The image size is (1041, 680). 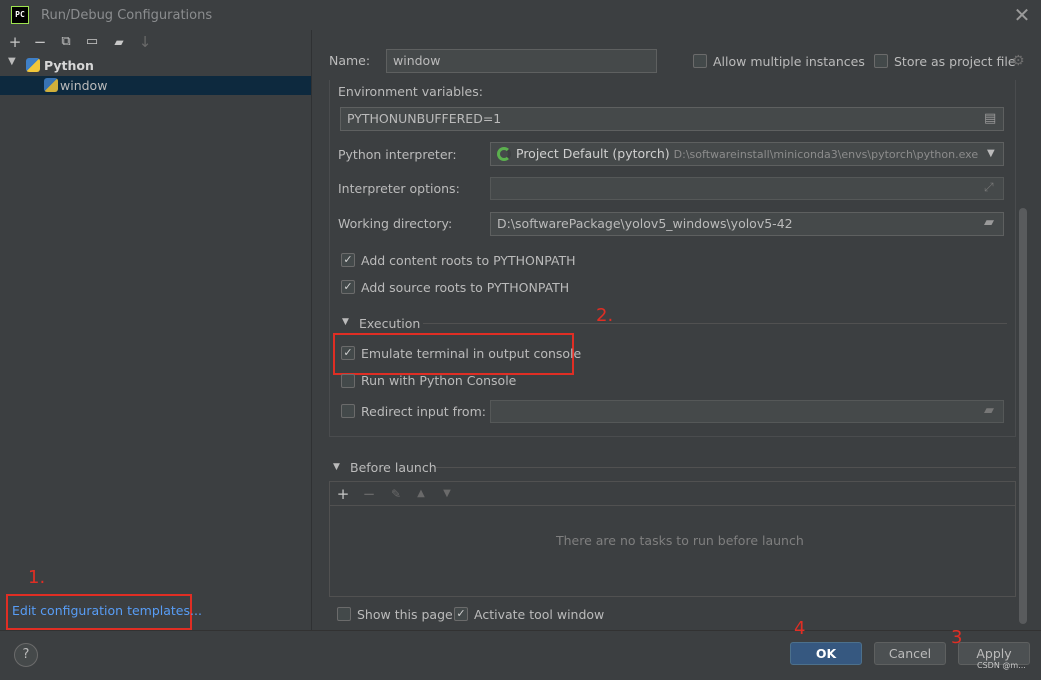 What do you see at coordinates (84, 85) in the screenshot?
I see `tree-item-label: window` at bounding box center [84, 85].